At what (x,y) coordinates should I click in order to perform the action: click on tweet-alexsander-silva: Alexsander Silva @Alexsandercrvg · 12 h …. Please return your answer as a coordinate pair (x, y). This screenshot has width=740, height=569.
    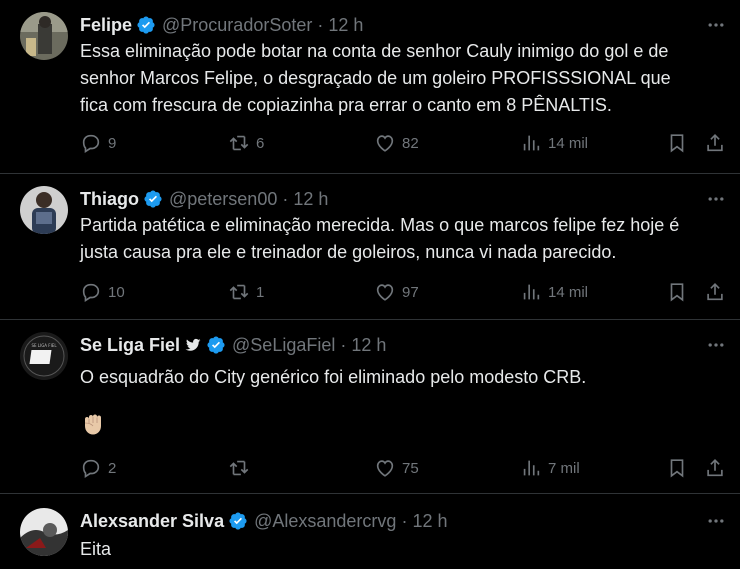
    Looking at the image, I should click on (370, 531).